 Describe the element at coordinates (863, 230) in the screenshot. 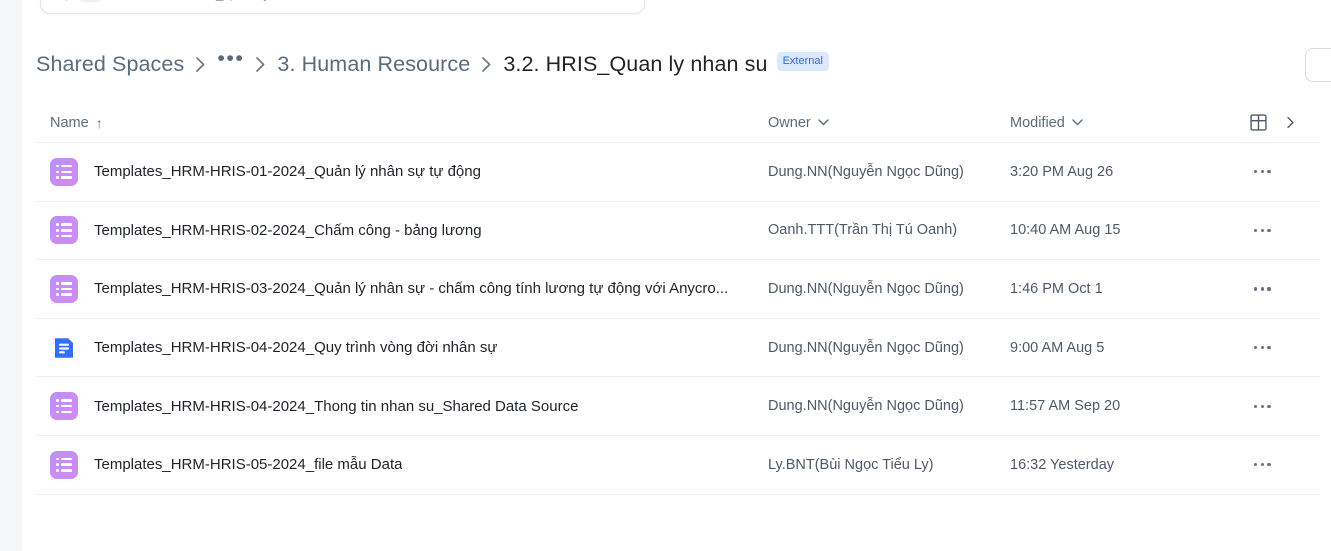

I see `owner-cell: Oanh.TTT(Trần Thị Tú Oanh)` at that location.